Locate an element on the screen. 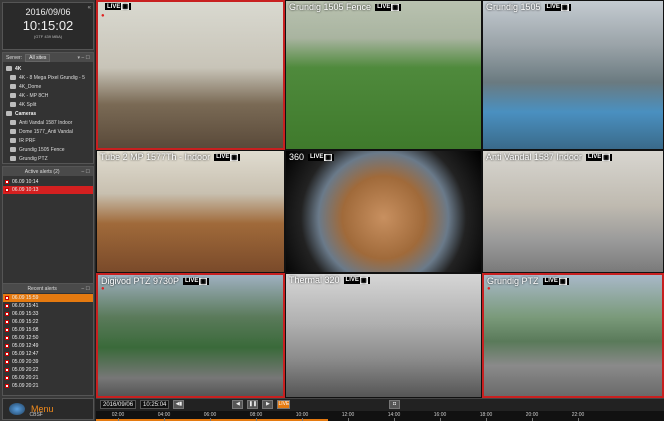 The image size is (664, 421). timeline-date-field: 2016/09/06 is located at coordinates (118, 404).